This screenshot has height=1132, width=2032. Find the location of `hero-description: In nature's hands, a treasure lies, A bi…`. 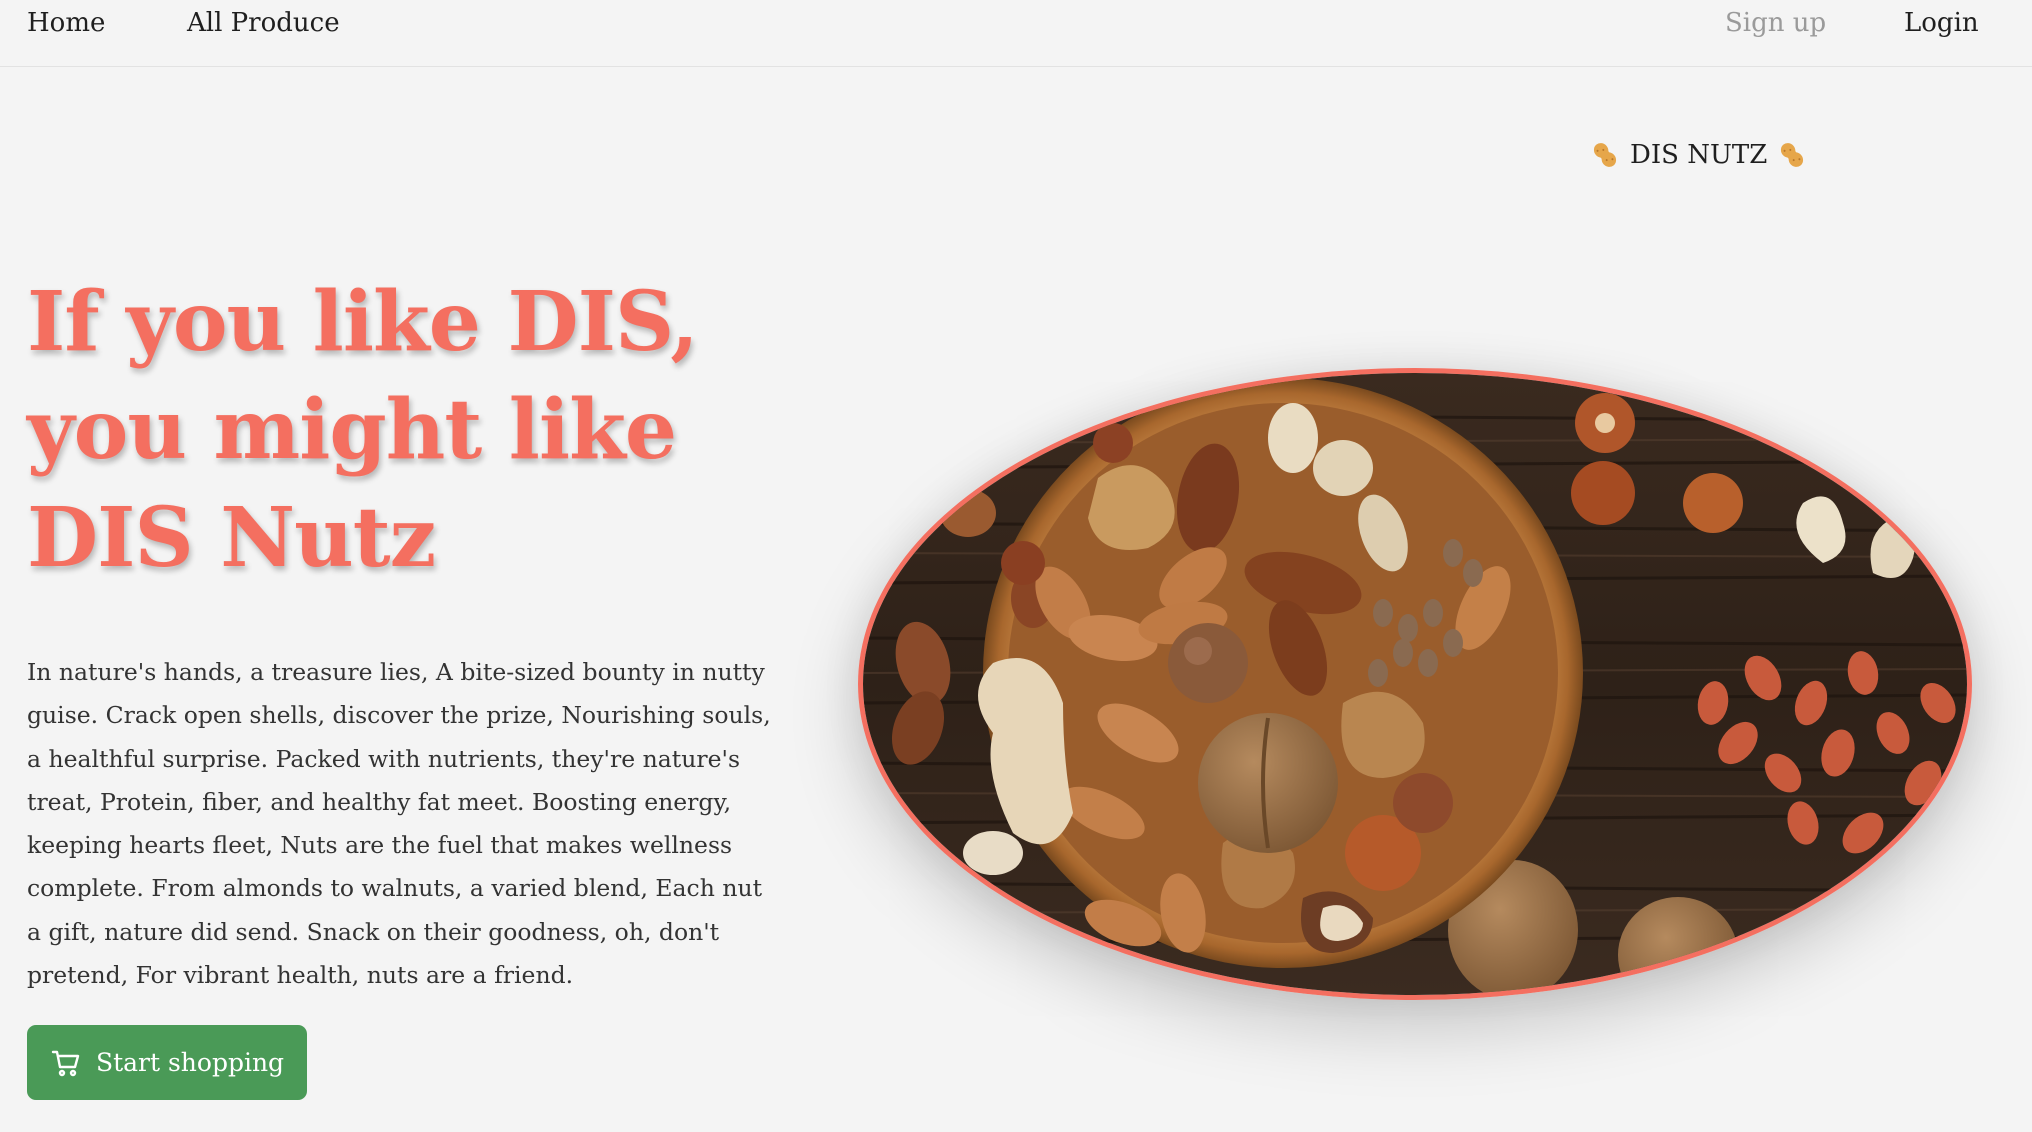

hero-description: In nature's hands, a treasure lies, A bi… is located at coordinates (399, 824).